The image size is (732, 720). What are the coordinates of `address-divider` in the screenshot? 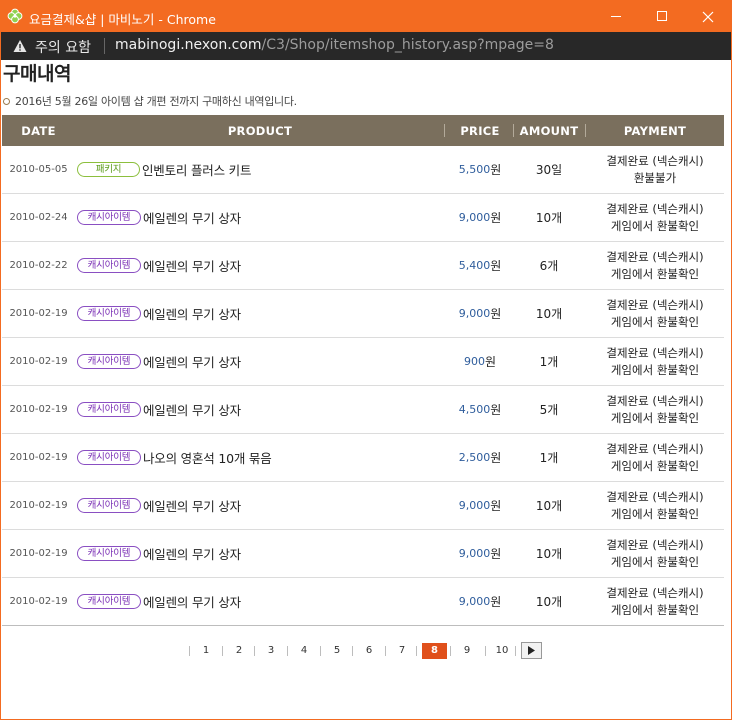 It's located at (104, 46).